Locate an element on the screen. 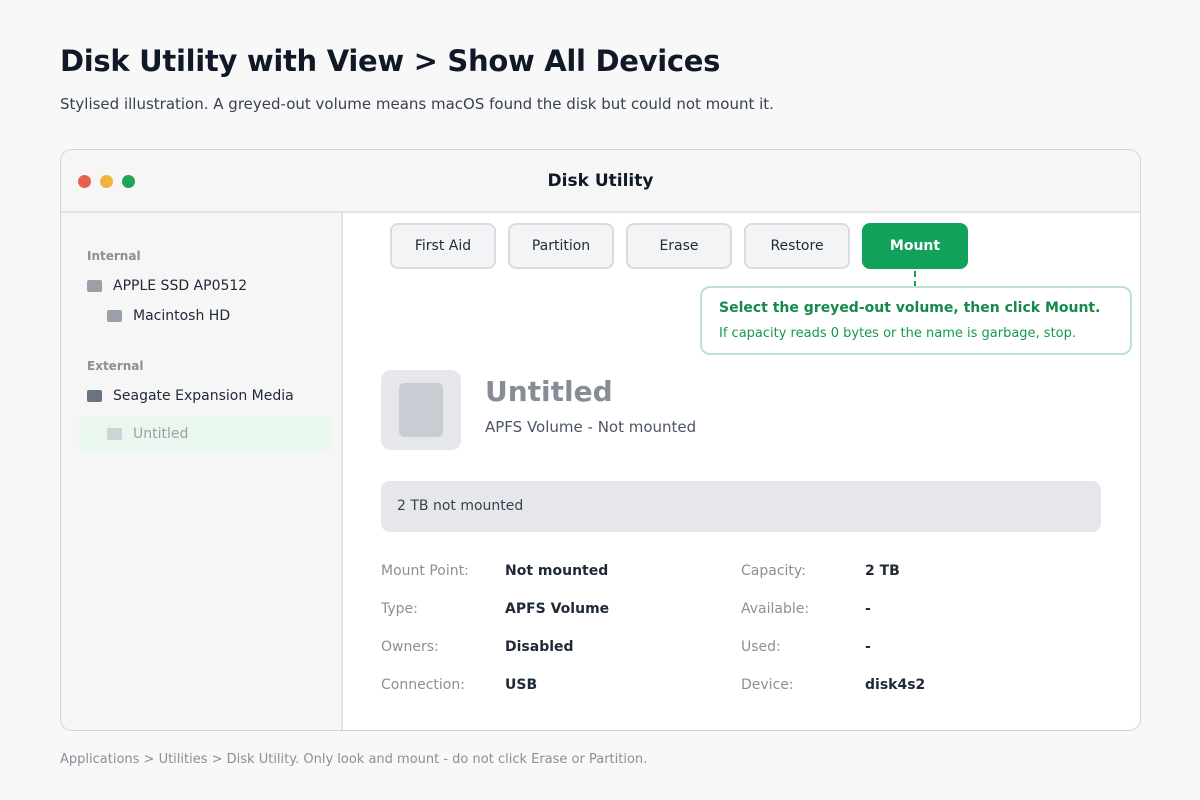 The image size is (1200, 800). sidebar-item-seagate: Seagate Expansion Media is located at coordinates (205, 396).